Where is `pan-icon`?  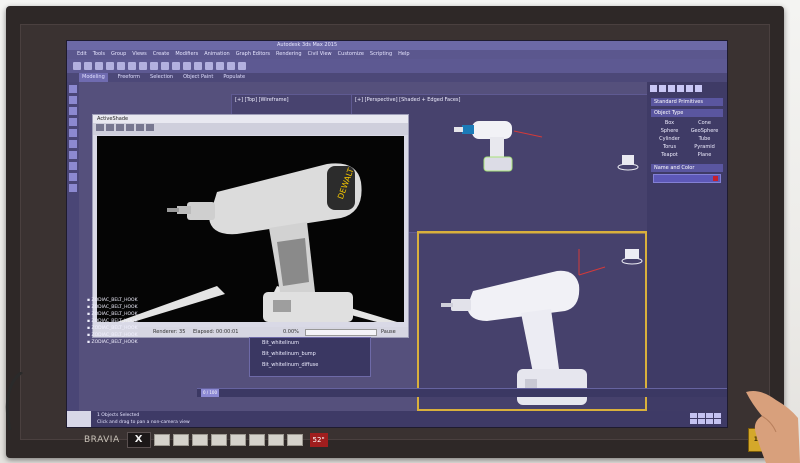 pan-icon is located at coordinates (701, 421).